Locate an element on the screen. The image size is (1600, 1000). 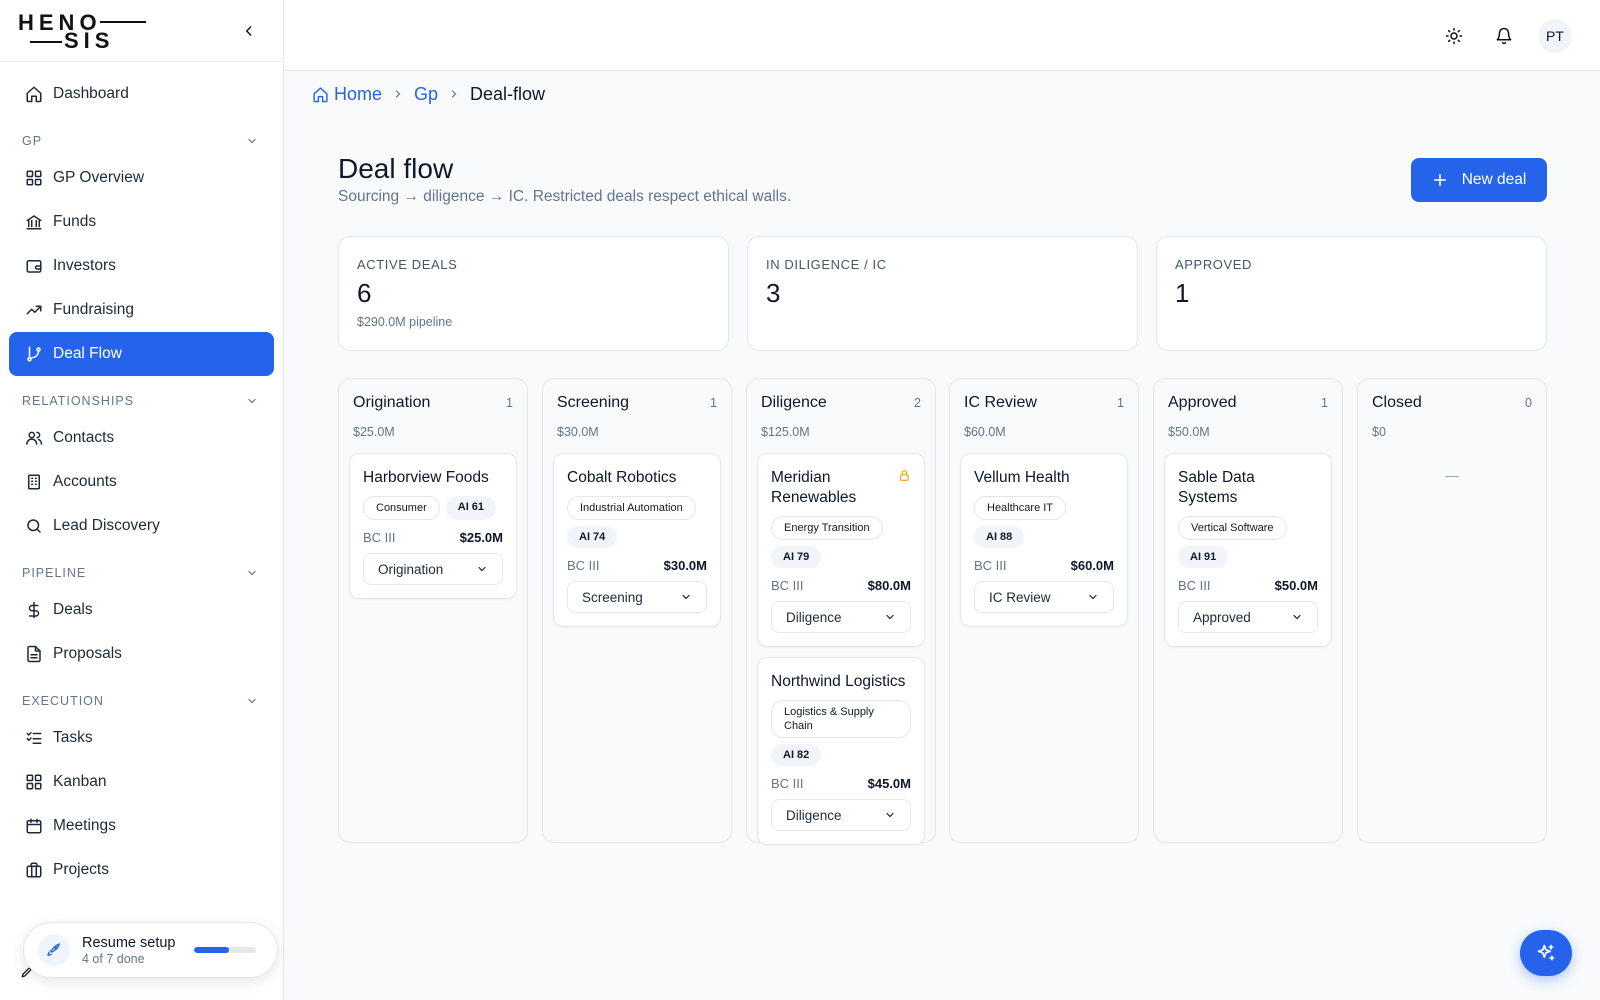
list-checks-icon is located at coordinates (34, 738).